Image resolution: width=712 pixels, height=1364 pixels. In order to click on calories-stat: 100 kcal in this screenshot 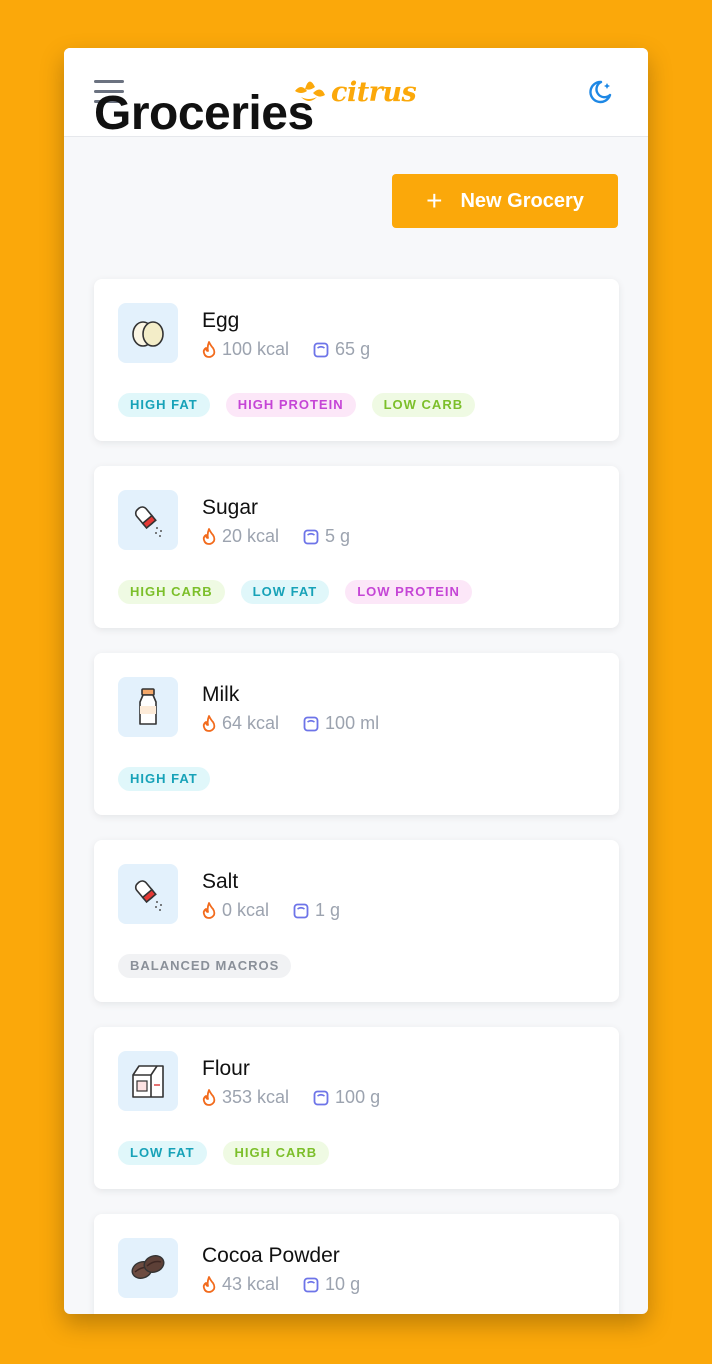, I will do `click(245, 349)`.